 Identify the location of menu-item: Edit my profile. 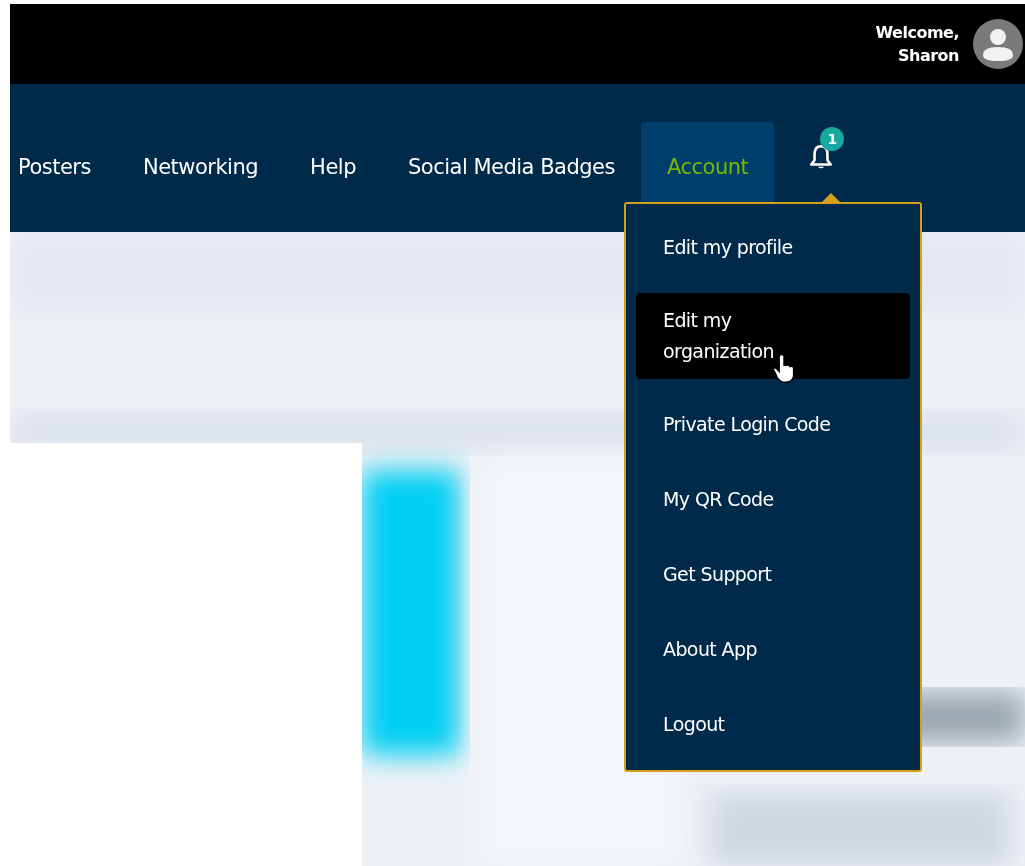
(773, 247).